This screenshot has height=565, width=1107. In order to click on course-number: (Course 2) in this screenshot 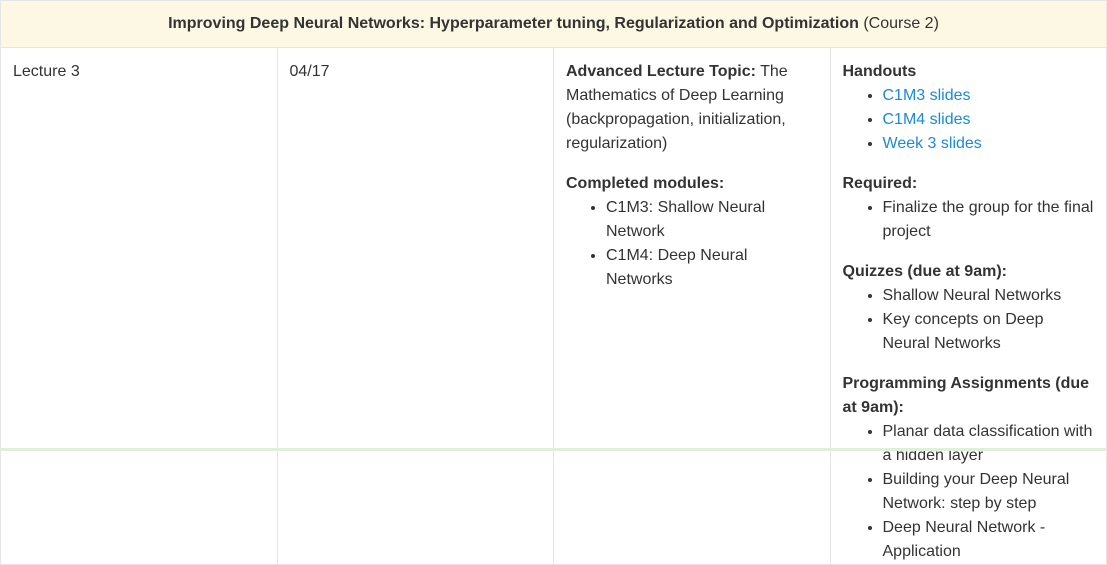, I will do `click(898, 23)`.